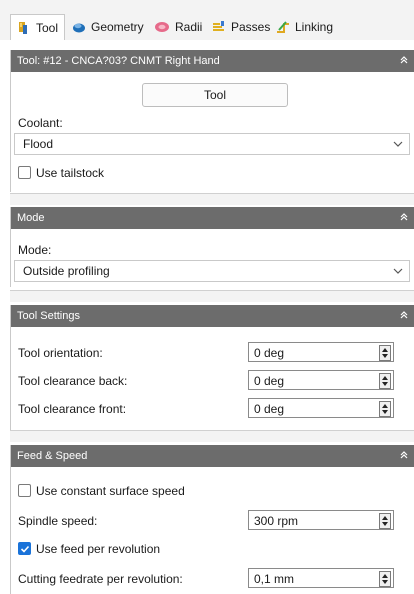 This screenshot has height=594, width=414. What do you see at coordinates (79, 27) in the screenshot?
I see `geometry-icon` at bounding box center [79, 27].